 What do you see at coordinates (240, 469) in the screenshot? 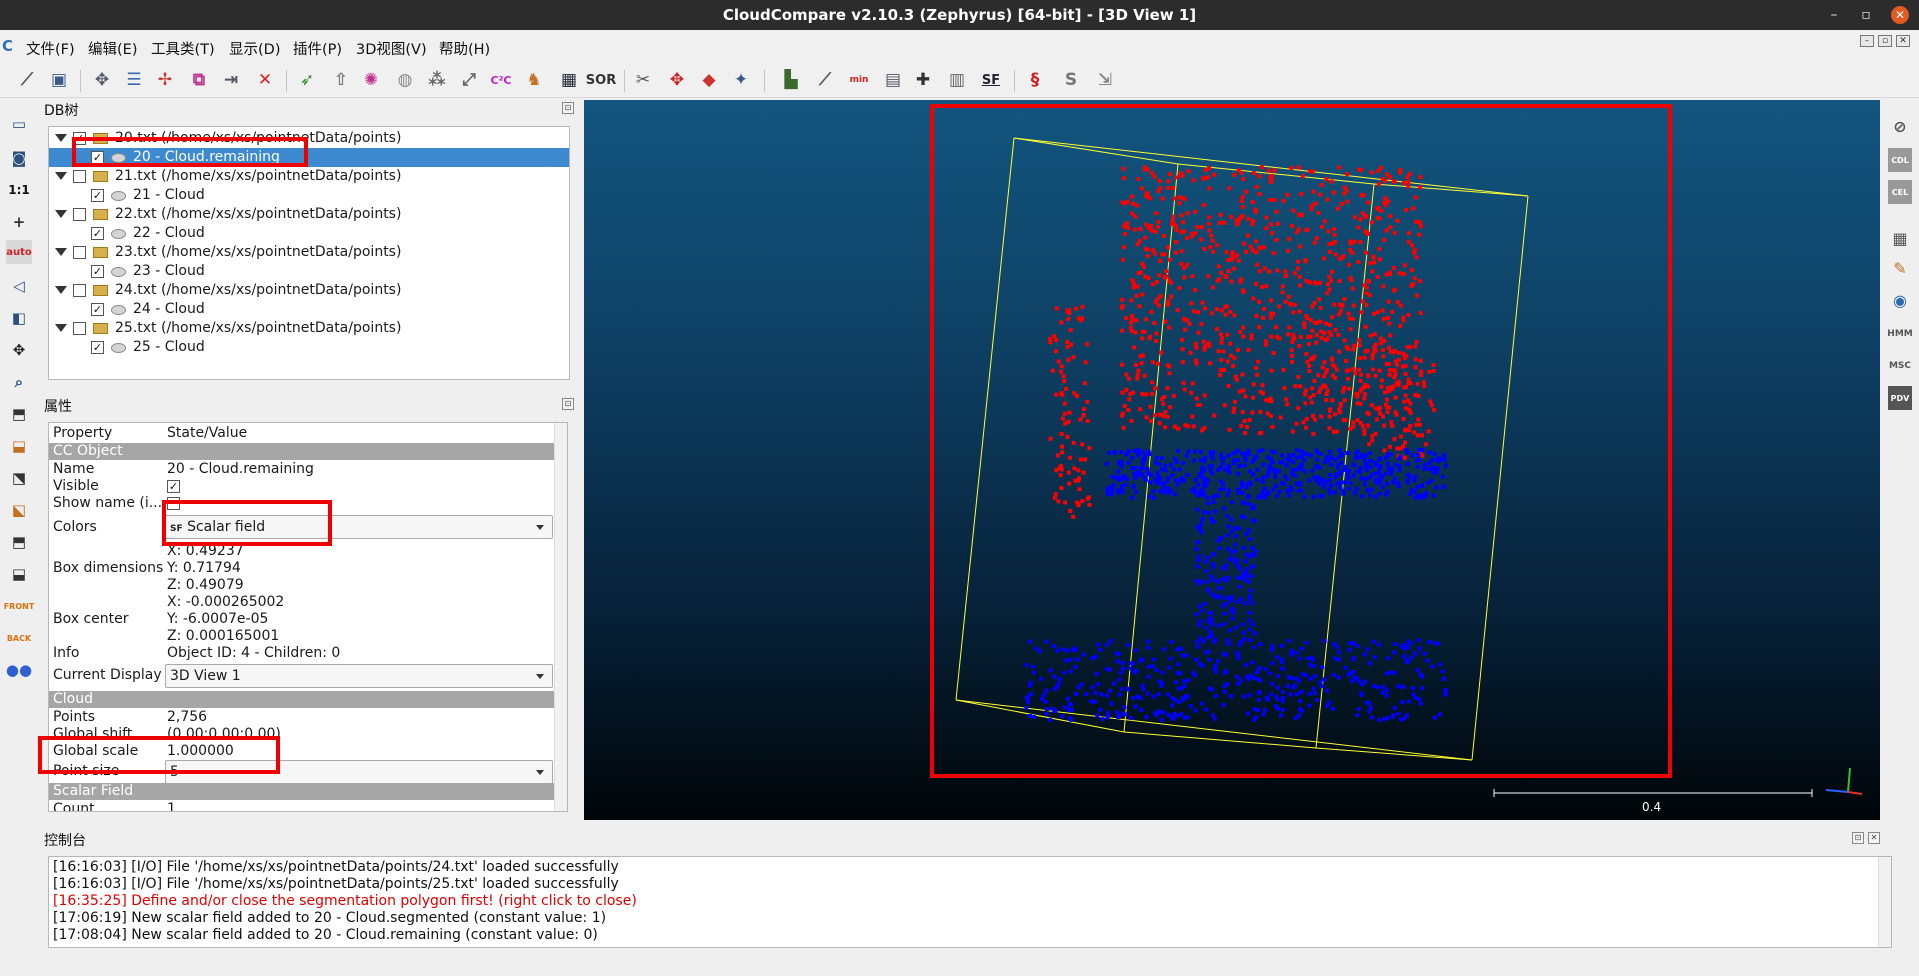
I see `name-value: 20 - Cloud.remaining` at bounding box center [240, 469].